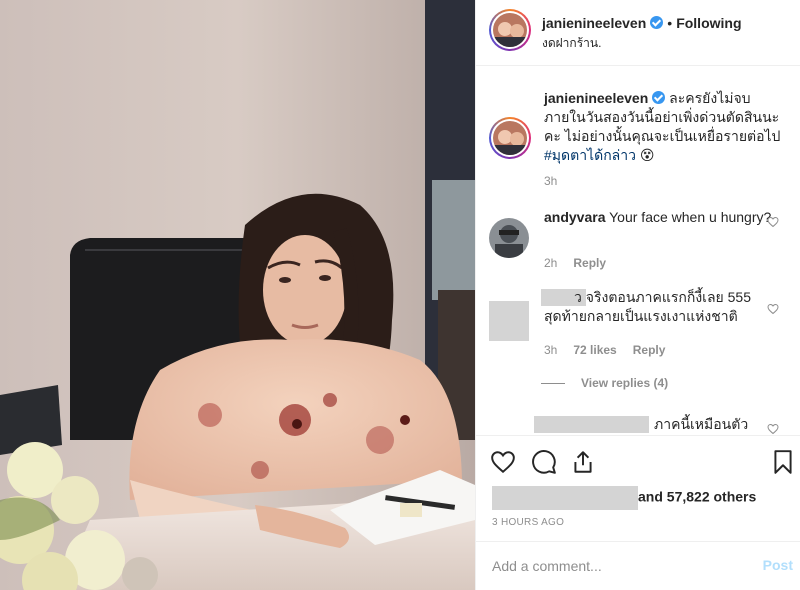 This screenshot has width=800, height=590. Describe the element at coordinates (778, 565) in the screenshot. I see `post-comment-button: Post` at that location.